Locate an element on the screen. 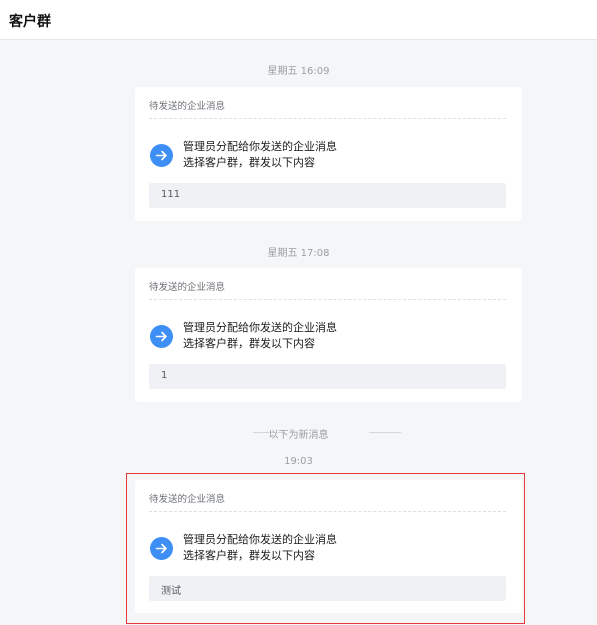 The height and width of the screenshot is (625, 597). message-timestamp: 星期五 16:09 is located at coordinates (298, 71).